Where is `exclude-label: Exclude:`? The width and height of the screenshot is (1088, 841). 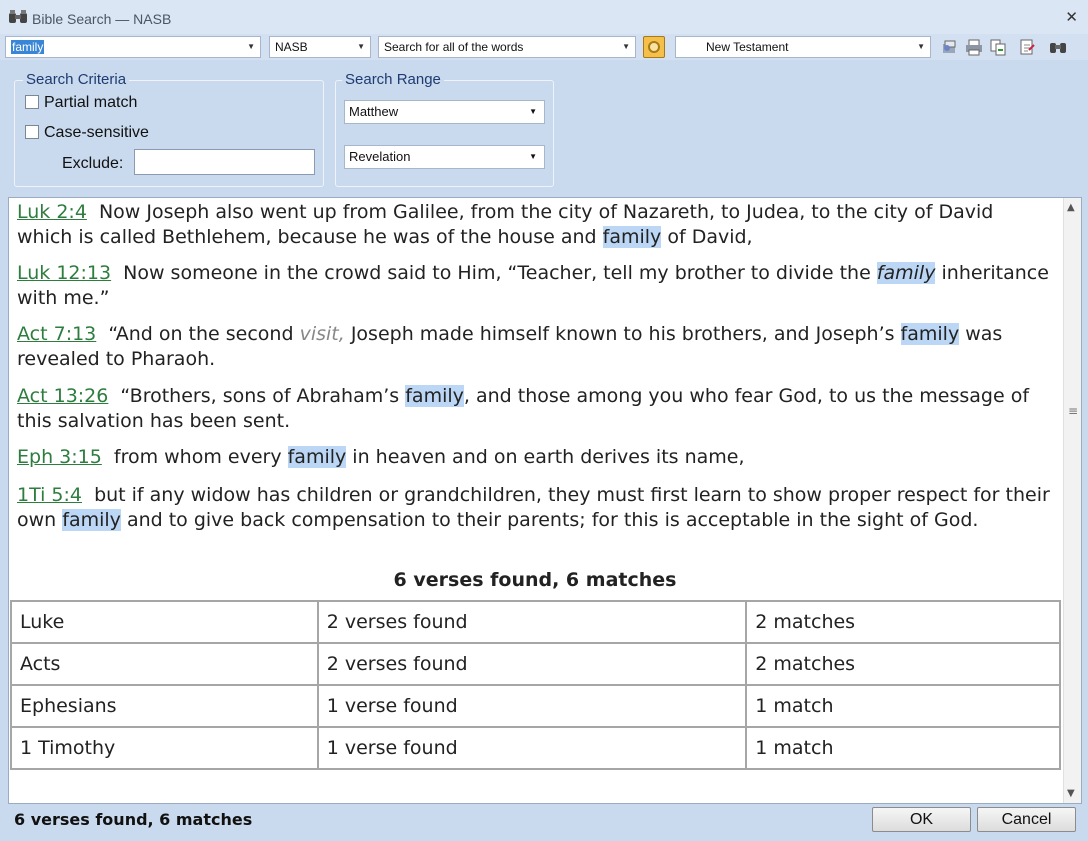
exclude-label: Exclude: is located at coordinates (93, 163).